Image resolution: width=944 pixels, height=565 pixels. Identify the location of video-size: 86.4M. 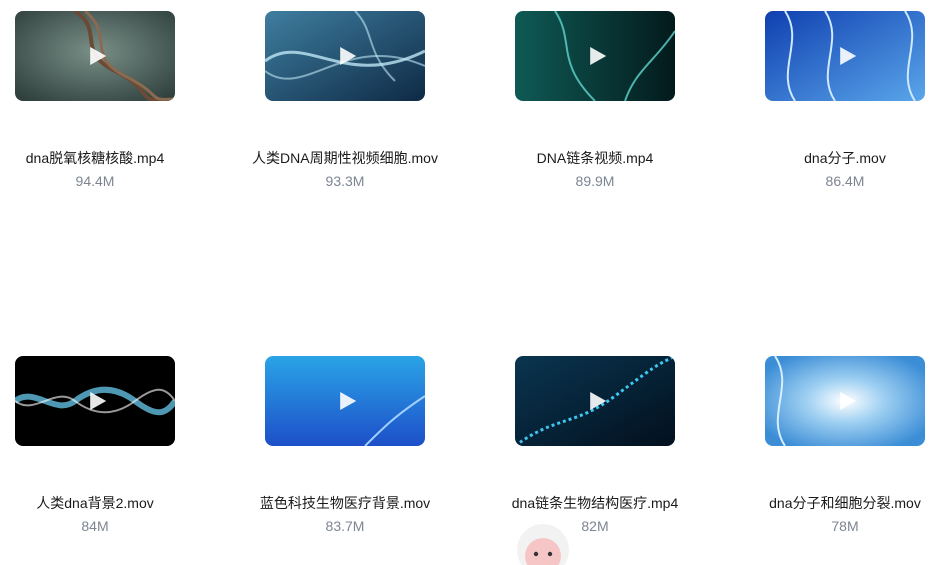
(845, 181).